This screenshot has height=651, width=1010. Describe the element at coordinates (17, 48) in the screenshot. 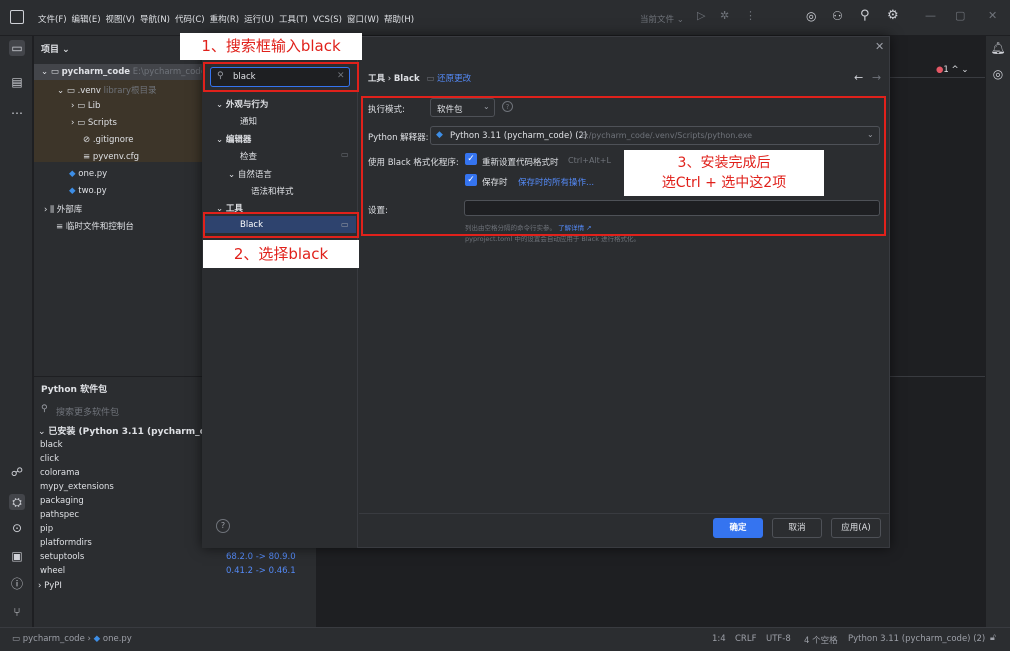

I see `project-folder-icon: ▭` at that location.